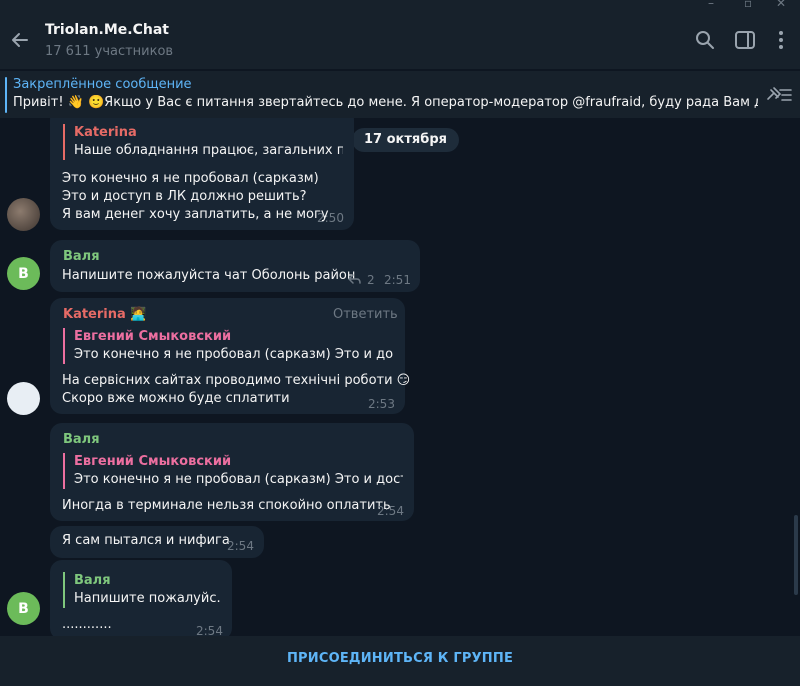 The height and width of the screenshot is (686, 800). I want to click on reply-author: Валя, so click(92, 580).